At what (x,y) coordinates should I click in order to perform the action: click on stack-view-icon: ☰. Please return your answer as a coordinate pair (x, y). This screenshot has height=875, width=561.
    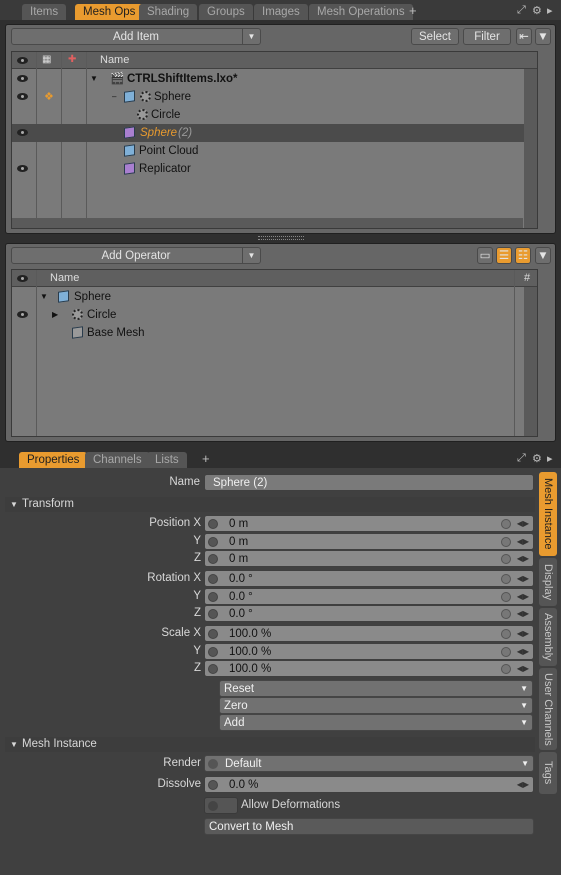
    Looking at the image, I should click on (504, 255).